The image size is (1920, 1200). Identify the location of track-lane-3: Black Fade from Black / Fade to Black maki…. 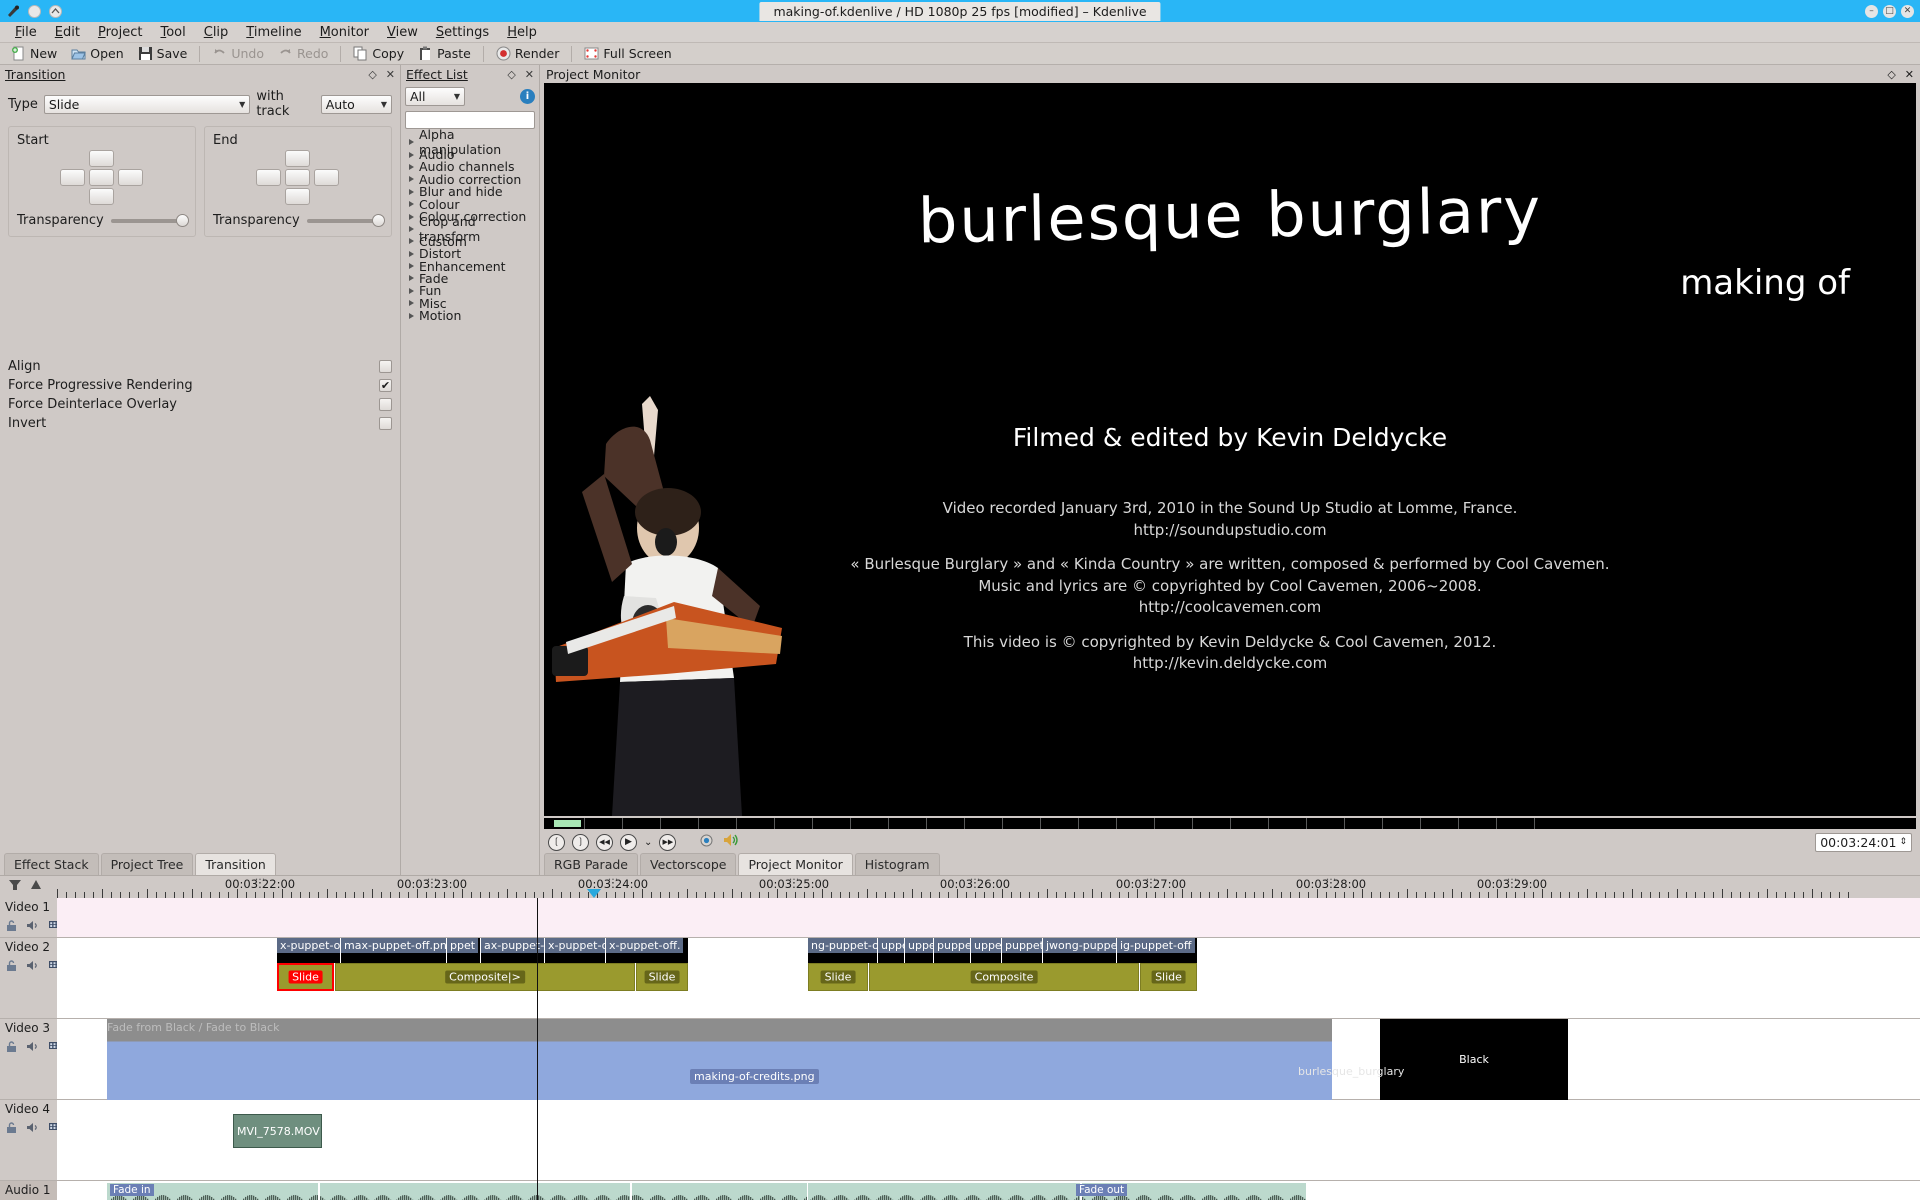
(988, 1059).